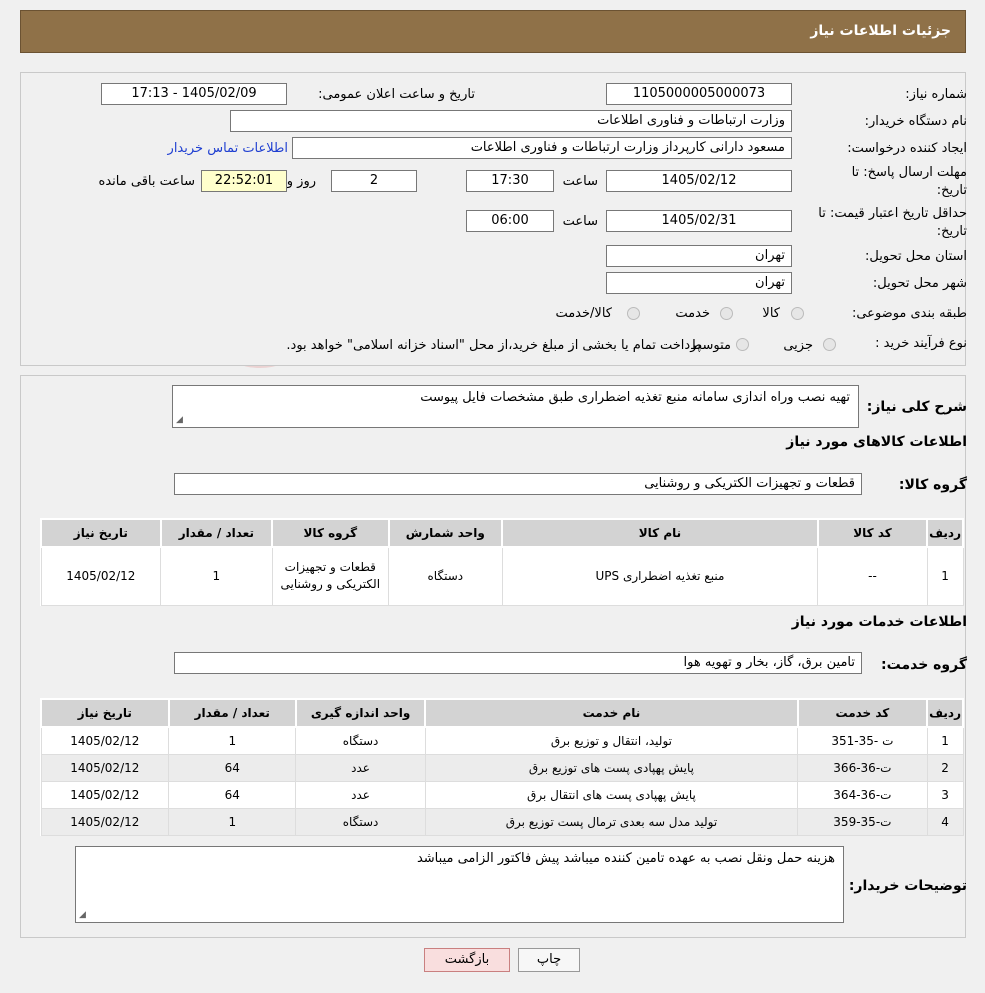 This screenshot has width=985, height=993. Describe the element at coordinates (862, 794) in the screenshot. I see `cell-code: ت-36-364` at that location.